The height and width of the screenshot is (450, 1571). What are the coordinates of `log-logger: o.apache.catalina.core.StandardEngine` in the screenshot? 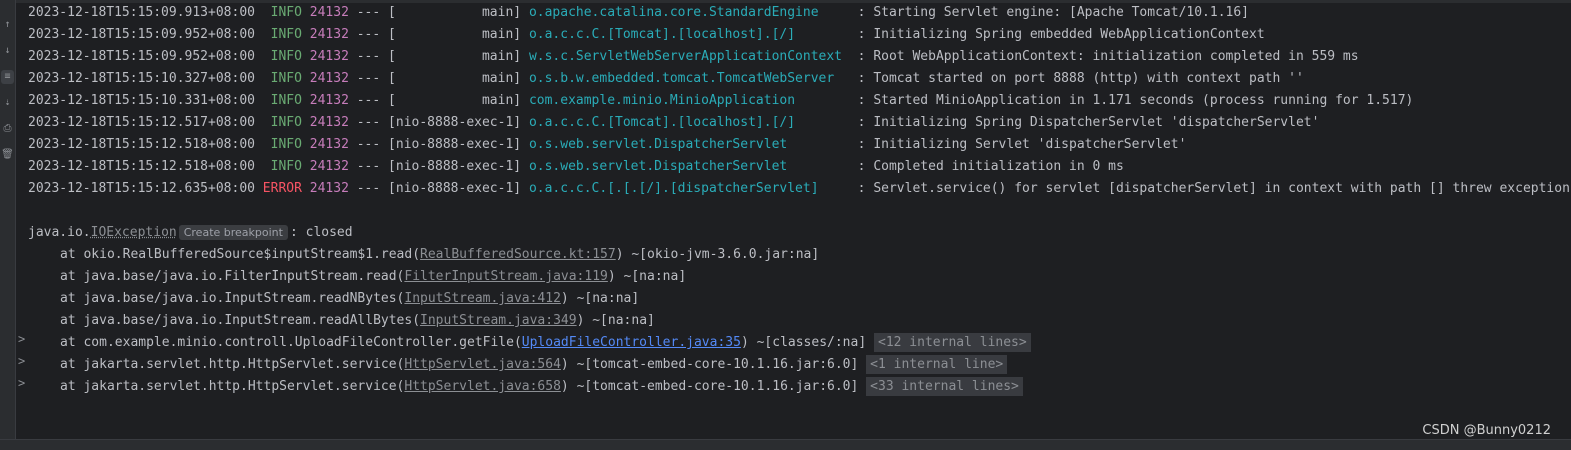 It's located at (689, 12).